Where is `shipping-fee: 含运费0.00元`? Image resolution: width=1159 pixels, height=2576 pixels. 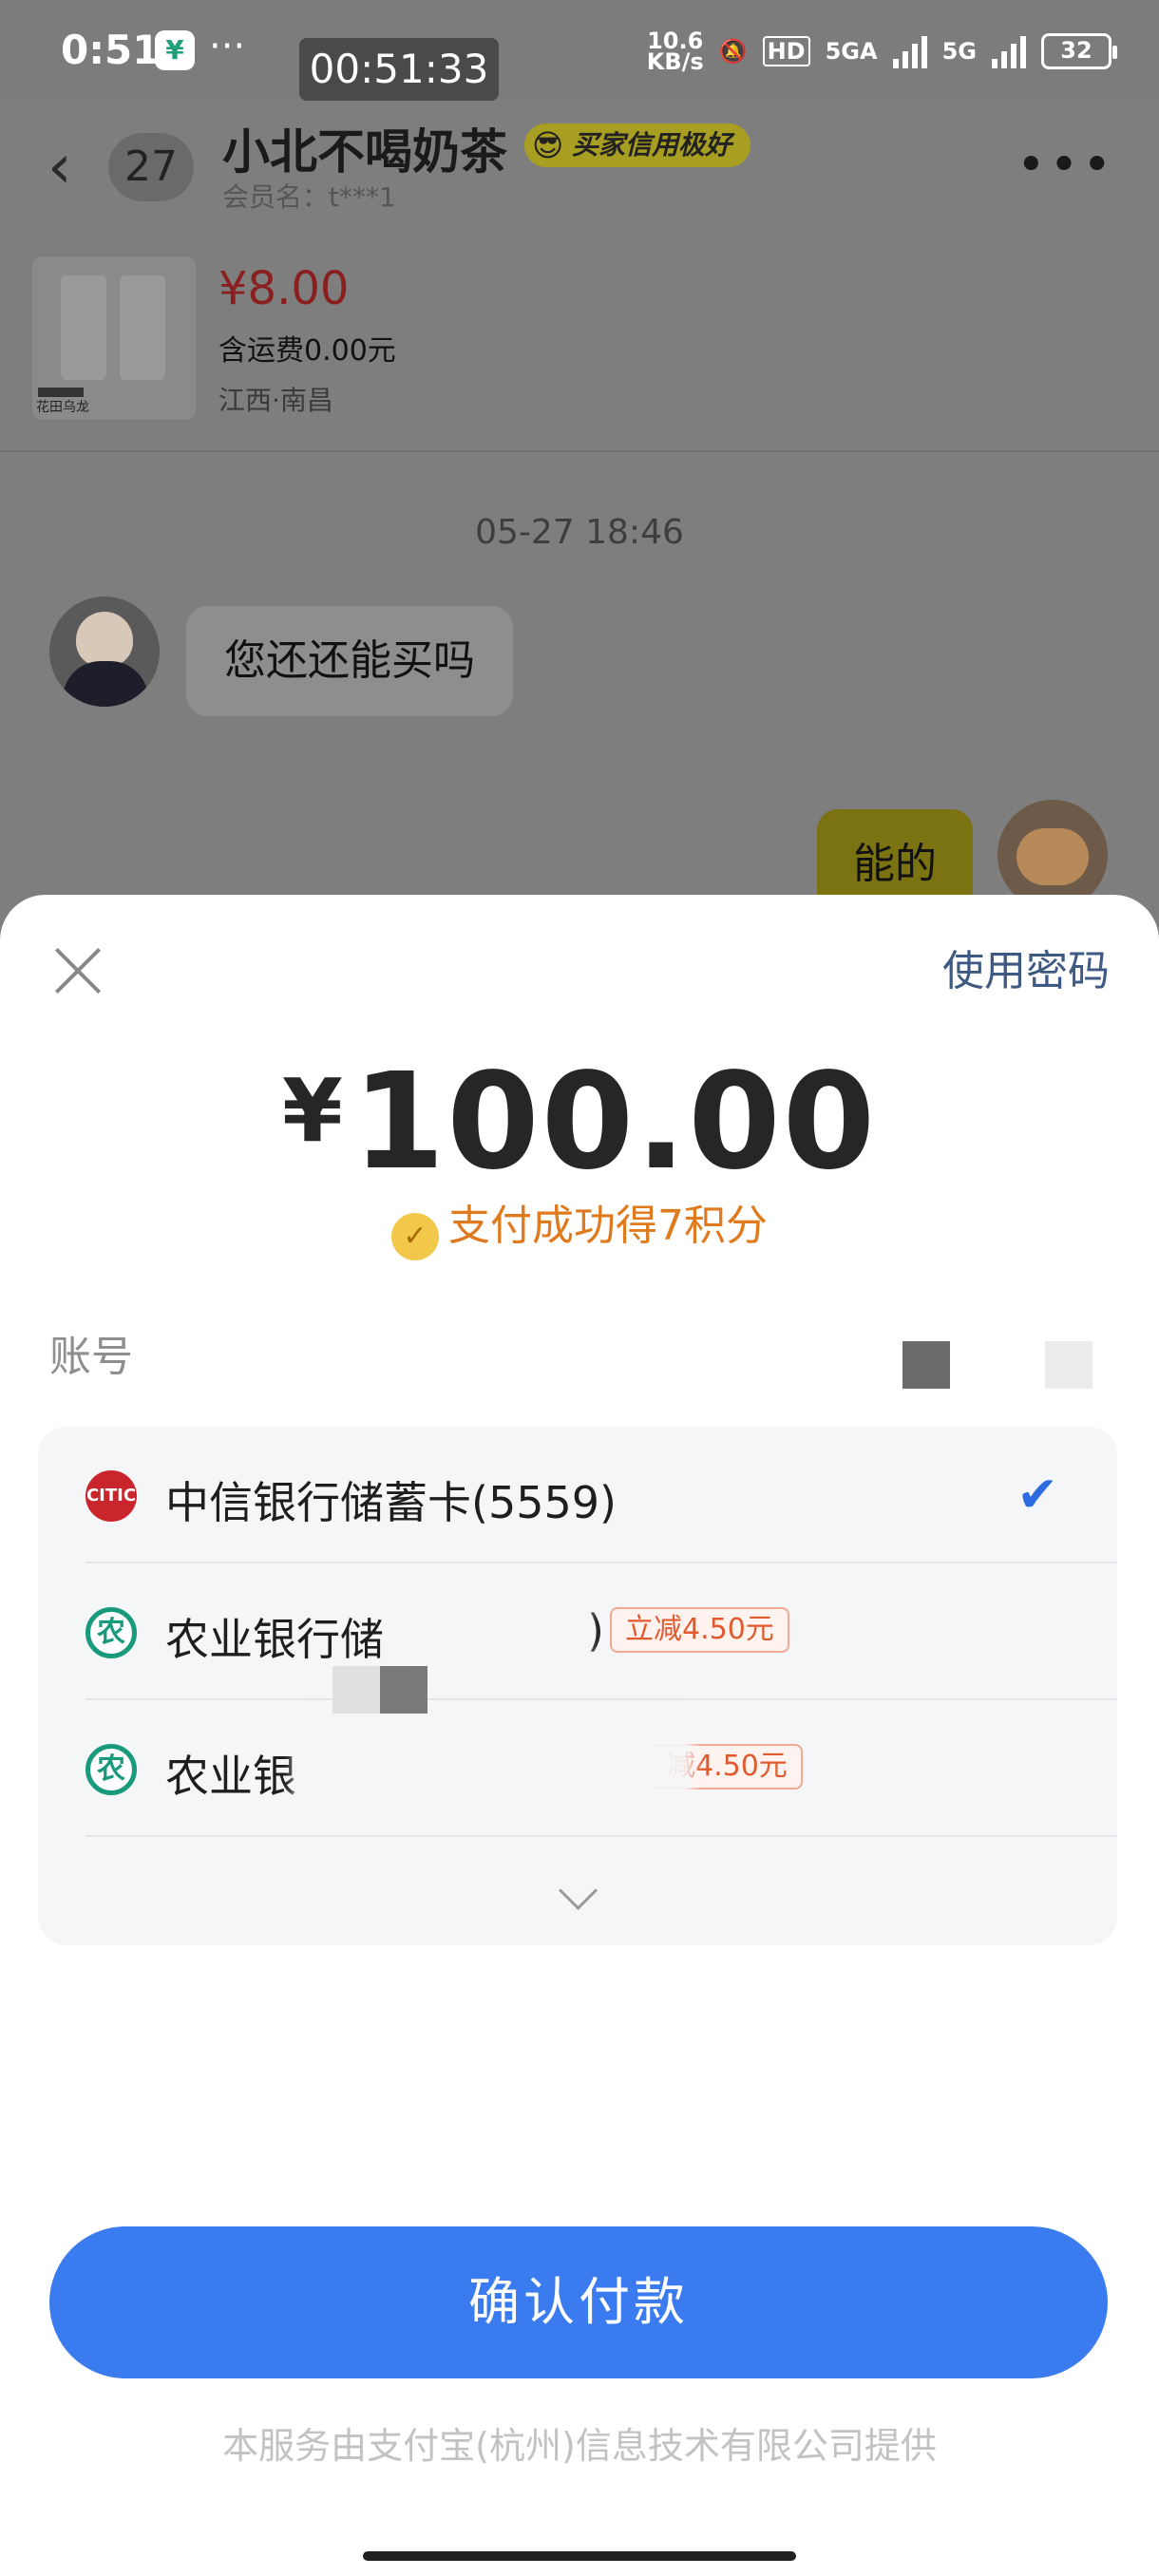
shipping-fee: 含运费0.00元 is located at coordinates (307, 351).